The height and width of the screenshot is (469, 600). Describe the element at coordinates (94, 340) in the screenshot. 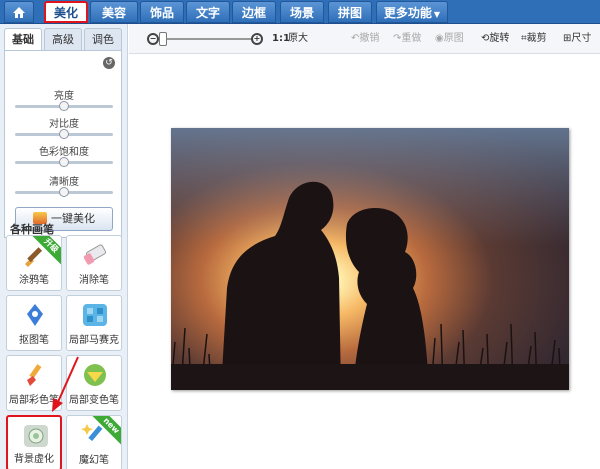

I see `brush-label: 局部马赛克` at that location.